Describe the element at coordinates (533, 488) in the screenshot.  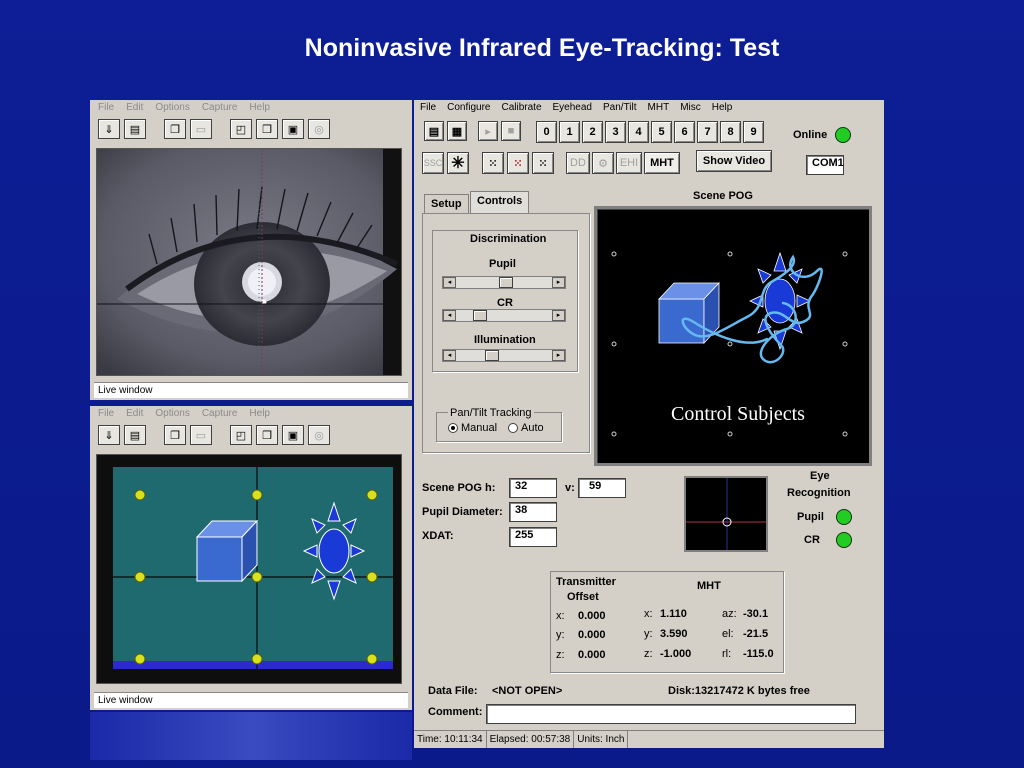
I see `scene-pog-h-field: 32` at that location.